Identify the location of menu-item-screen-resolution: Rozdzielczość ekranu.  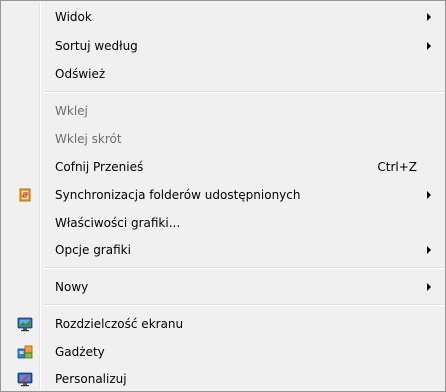
(223, 324).